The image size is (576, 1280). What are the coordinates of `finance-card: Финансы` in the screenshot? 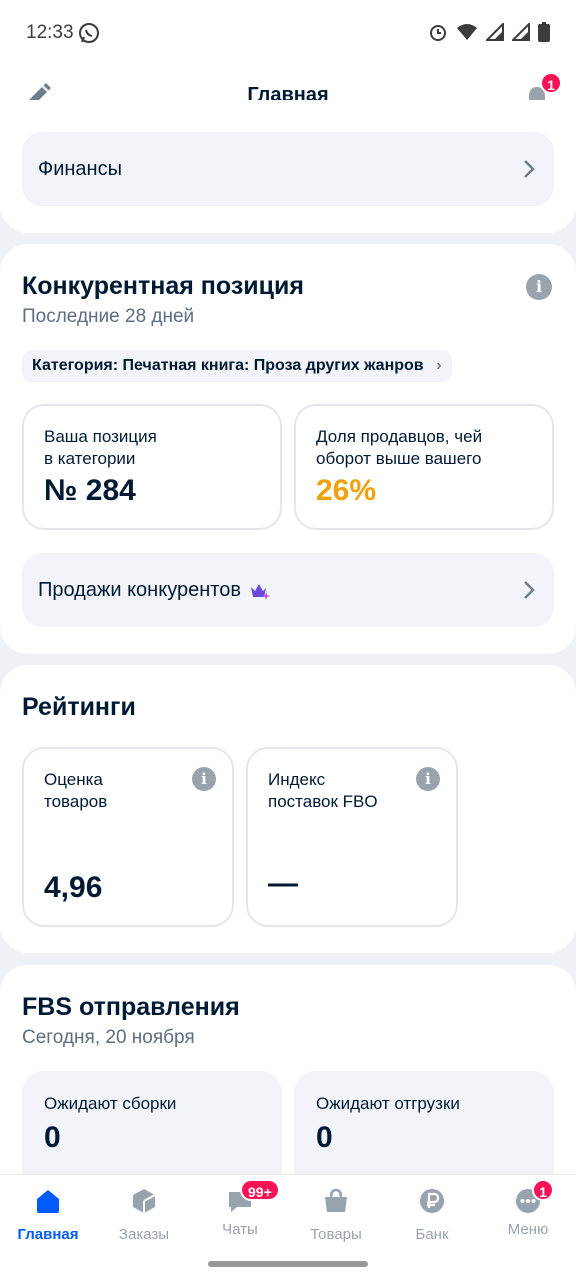 It's located at (288, 166).